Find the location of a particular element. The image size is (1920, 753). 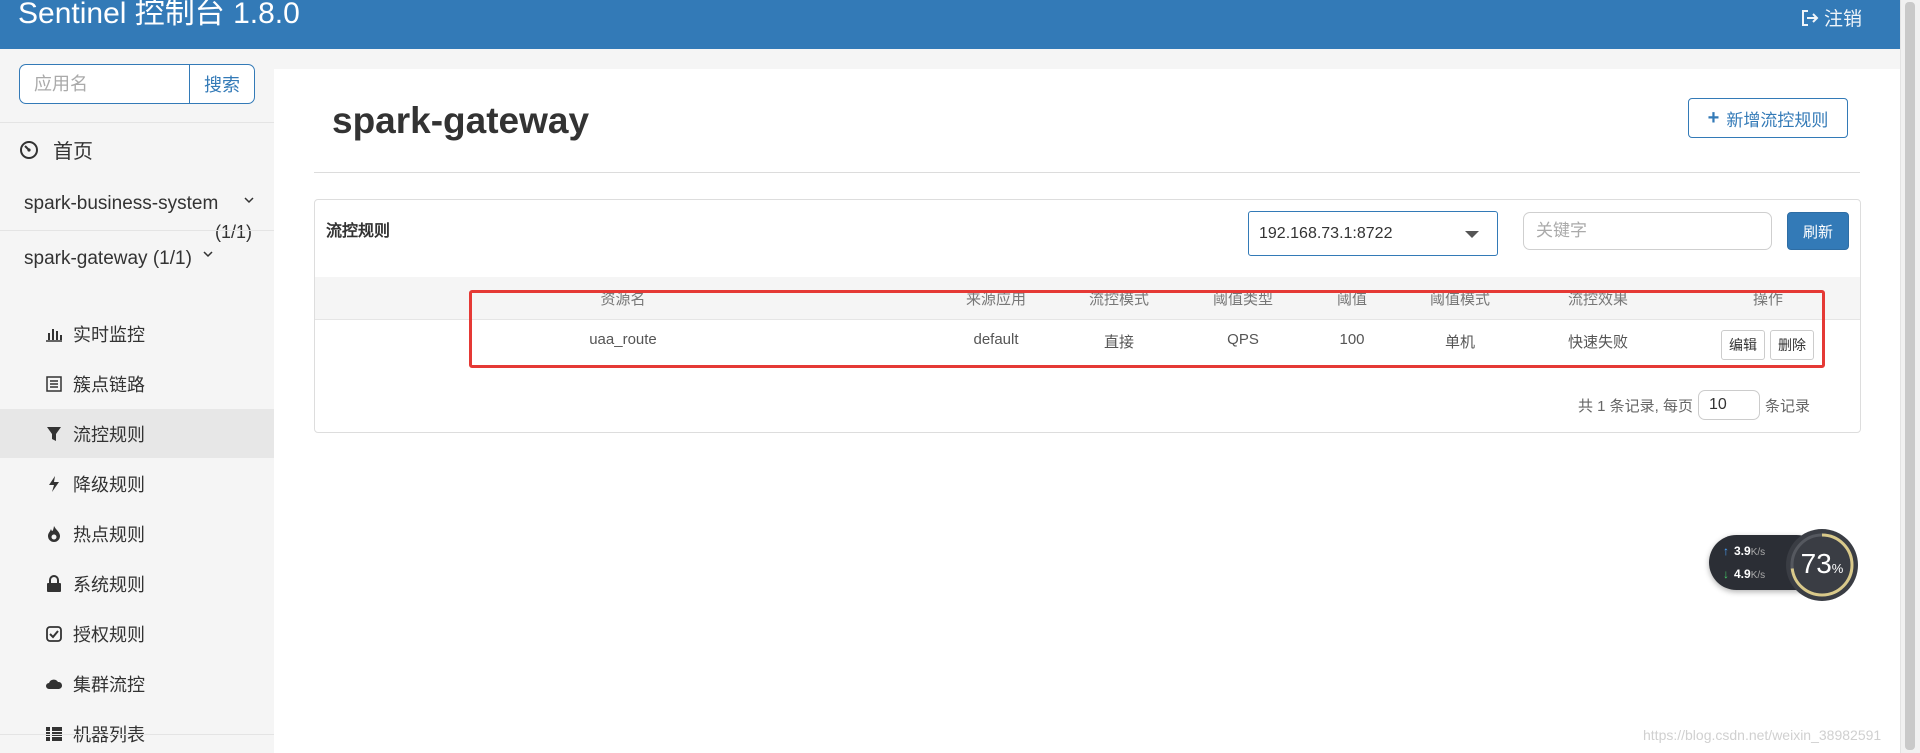

caret-down-icon is located at coordinates (1472, 234).